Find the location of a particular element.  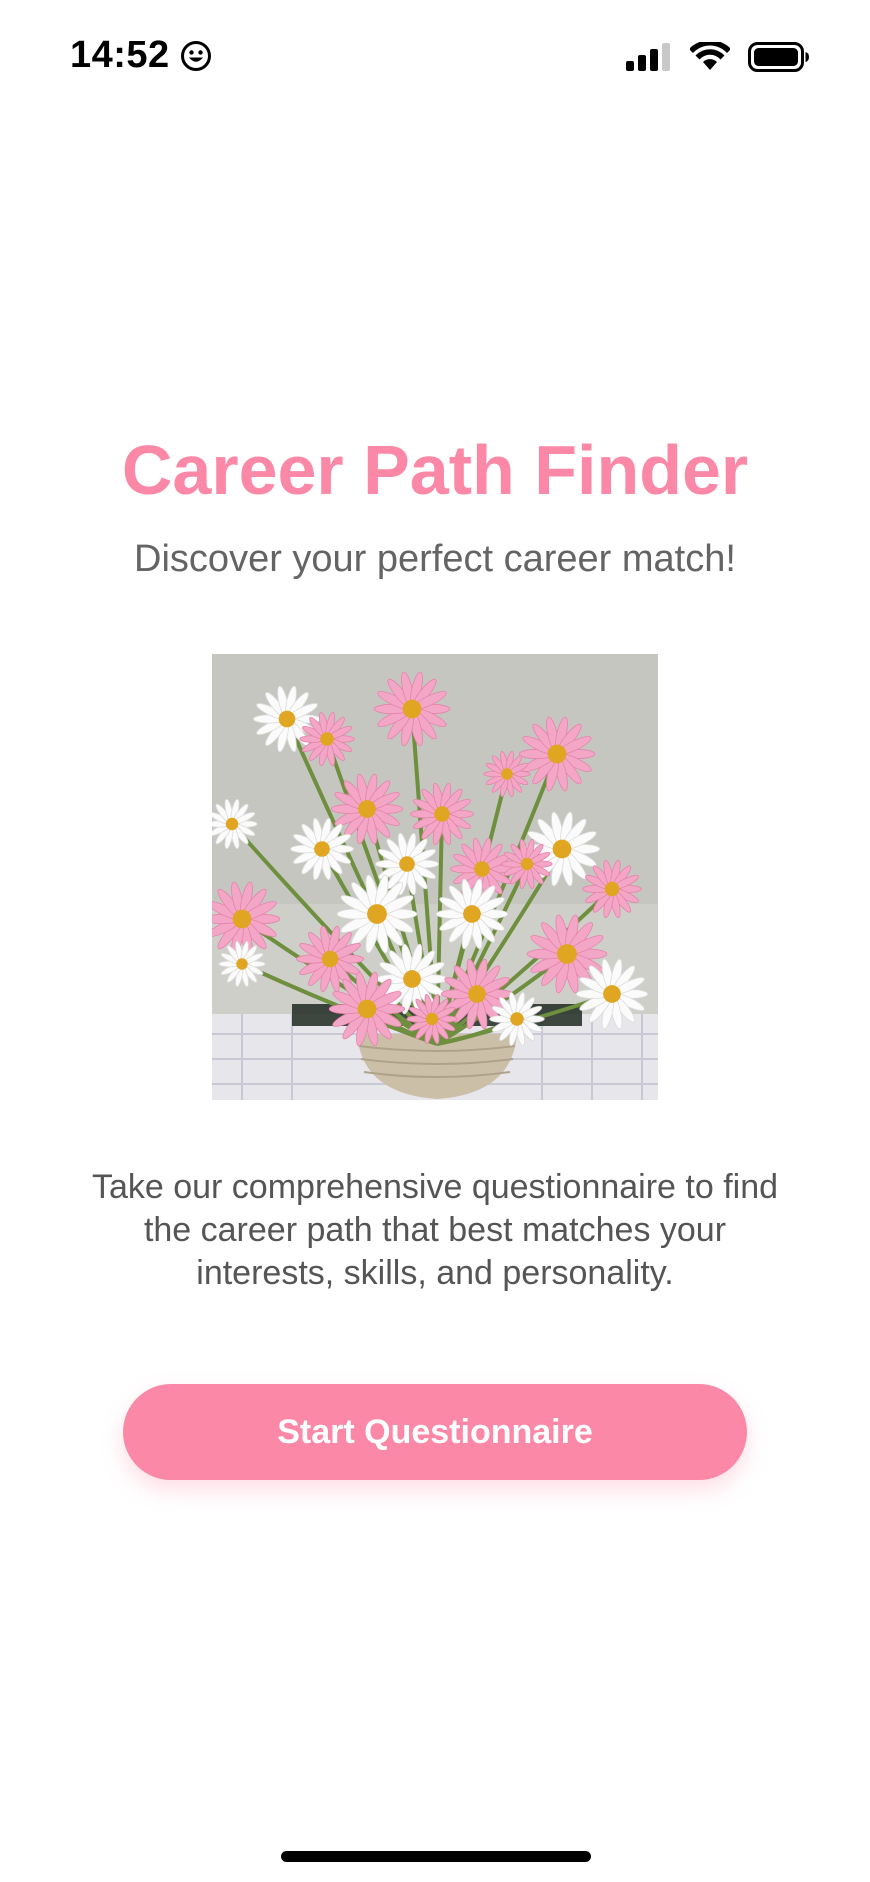

status-bar: 14:52 is located at coordinates (435, 58).